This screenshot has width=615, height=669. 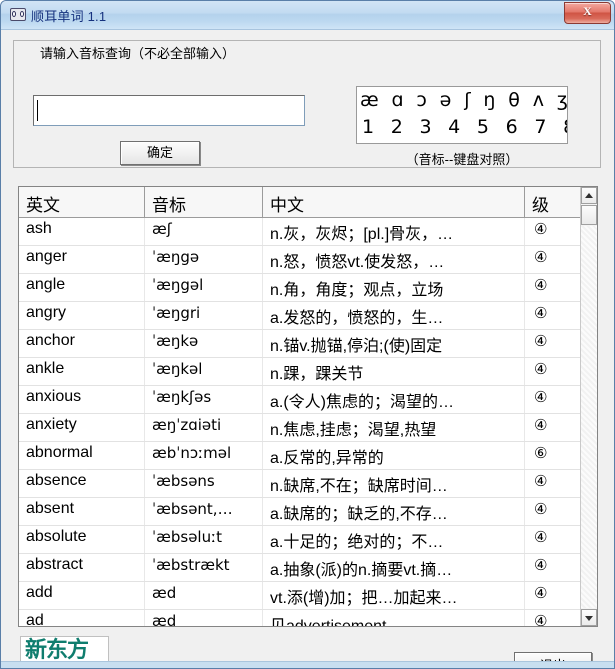 I want to click on cell-phonetic: ˈæŋkə, so click(x=204, y=343).